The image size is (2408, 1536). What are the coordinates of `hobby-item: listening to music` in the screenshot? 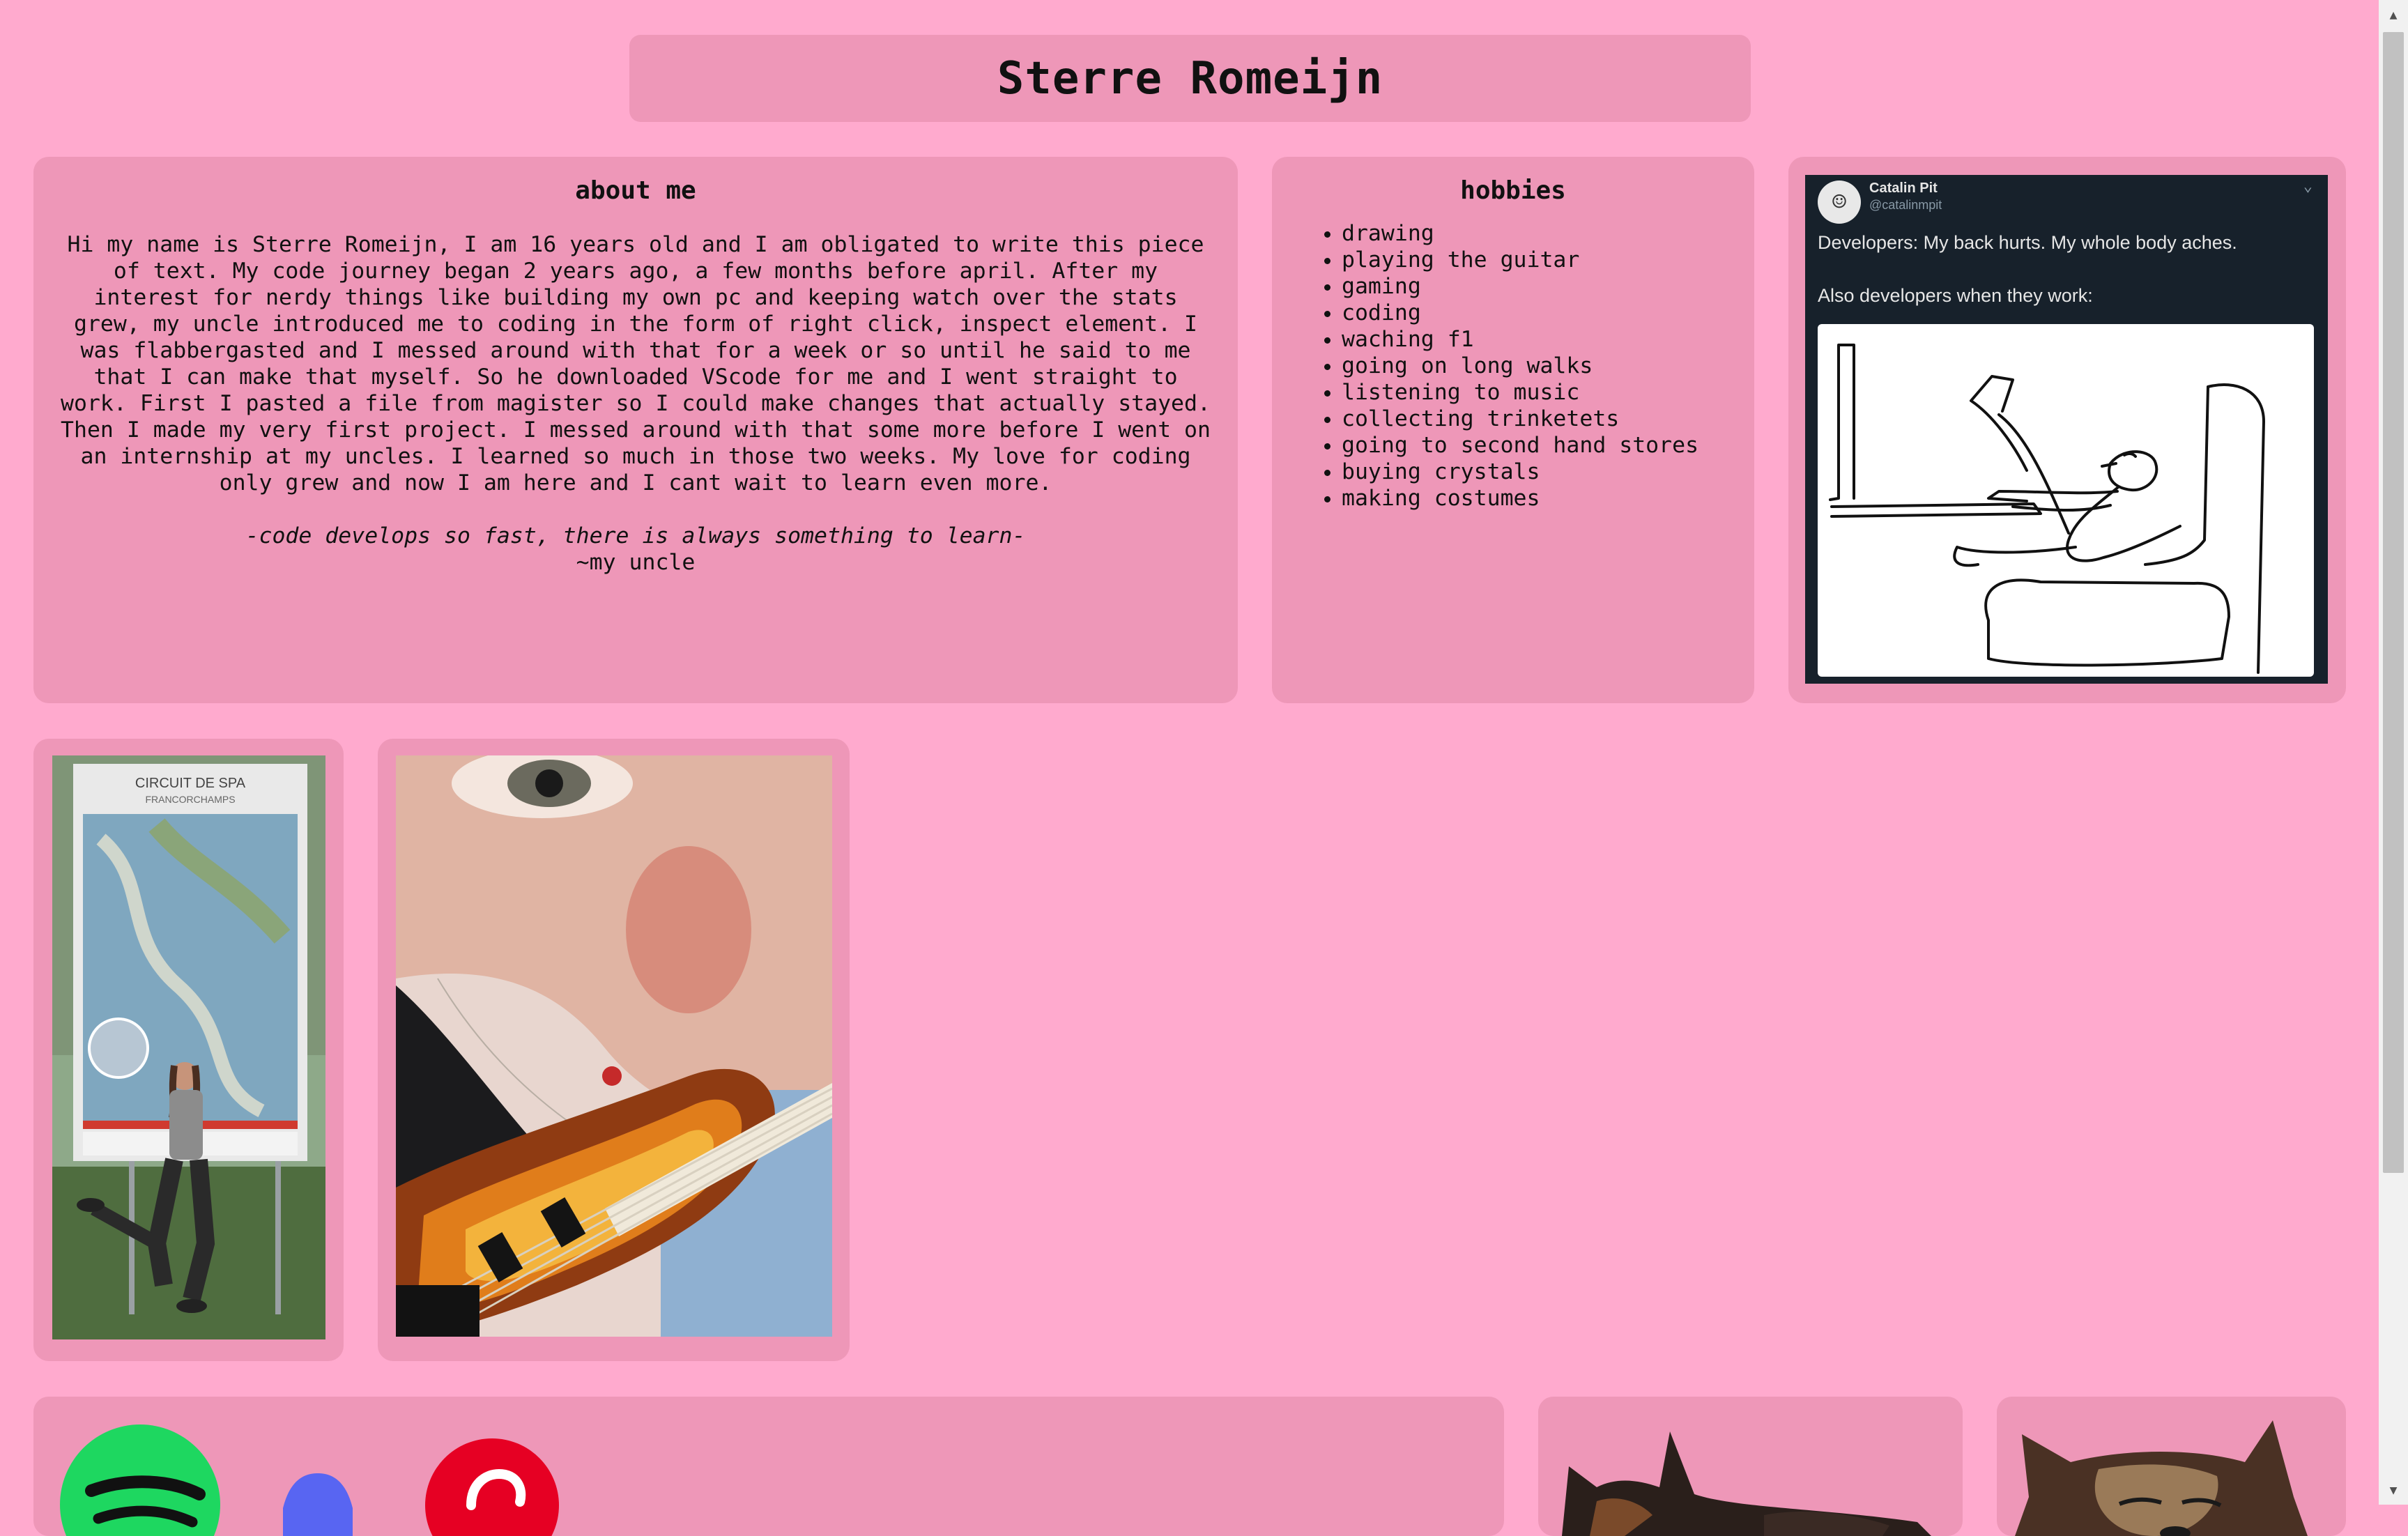 It's located at (1537, 392).